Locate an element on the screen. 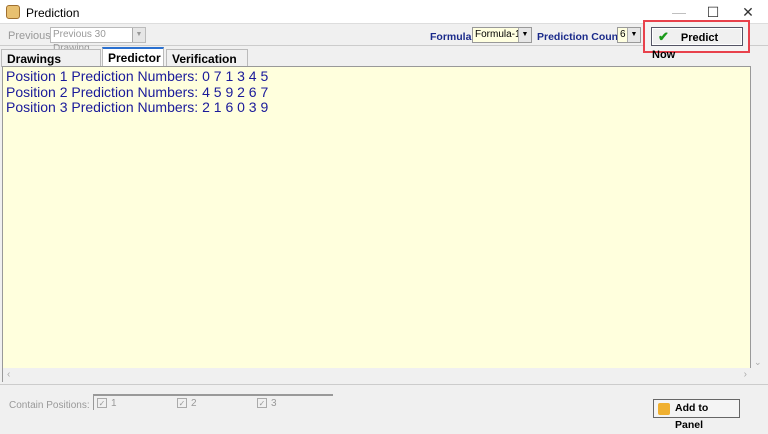 The image size is (768, 434). maximize-button: ☐ is located at coordinates (713, 12).